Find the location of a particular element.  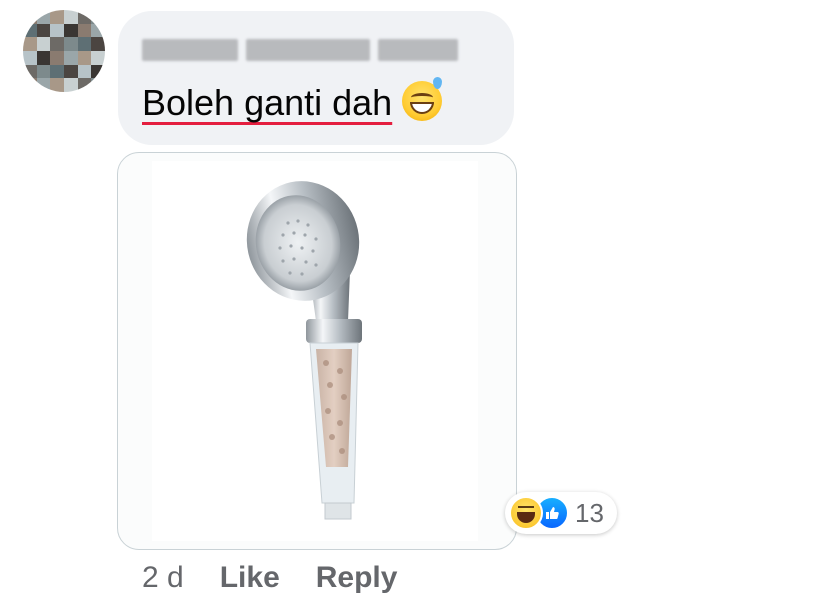

reactions-summary: 13 is located at coordinates (561, 513).